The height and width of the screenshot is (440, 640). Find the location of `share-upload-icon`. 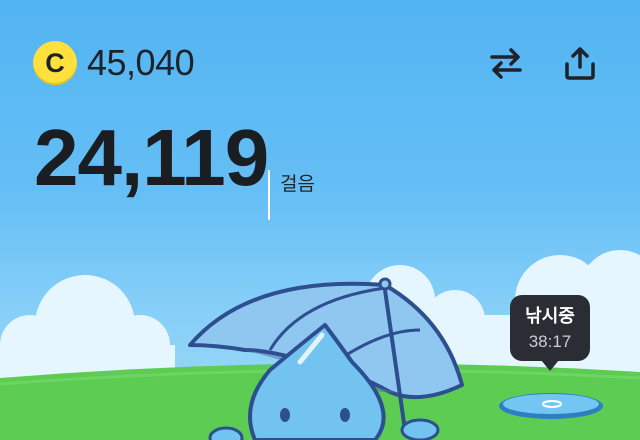

share-upload-icon is located at coordinates (580, 63).